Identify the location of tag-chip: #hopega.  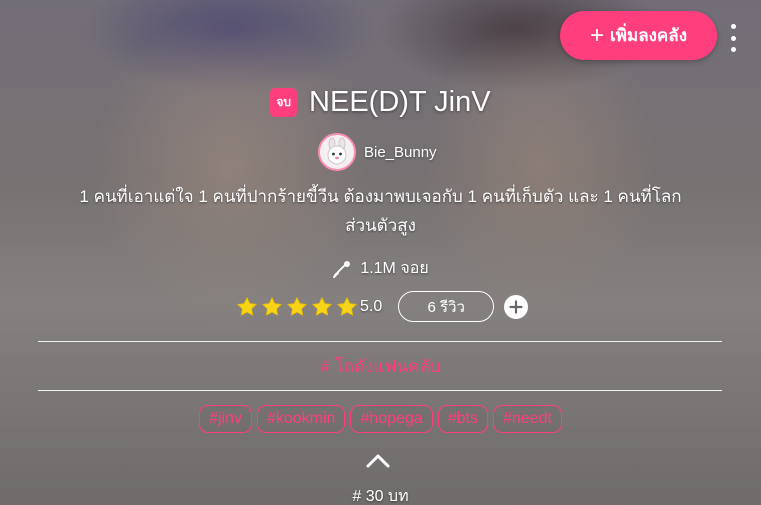
(391, 419).